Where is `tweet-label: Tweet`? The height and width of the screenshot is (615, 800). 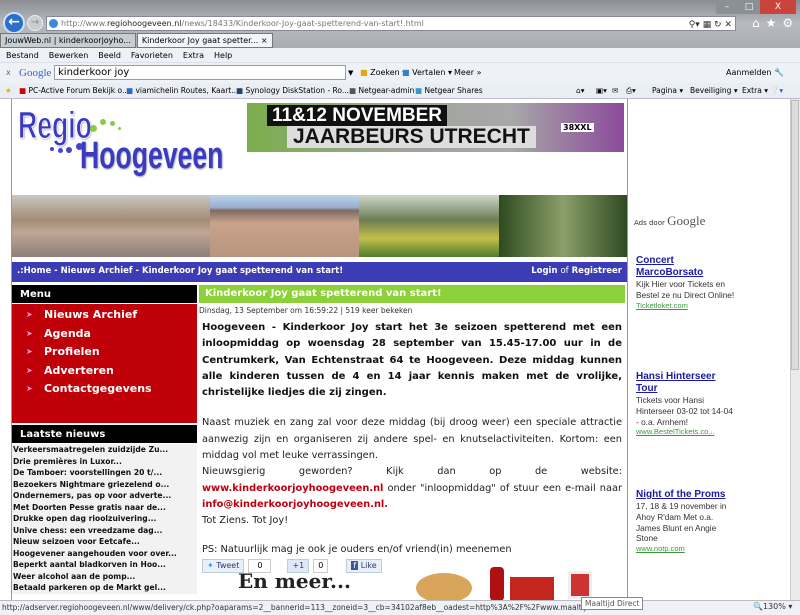 tweet-label: Tweet is located at coordinates (228, 565).